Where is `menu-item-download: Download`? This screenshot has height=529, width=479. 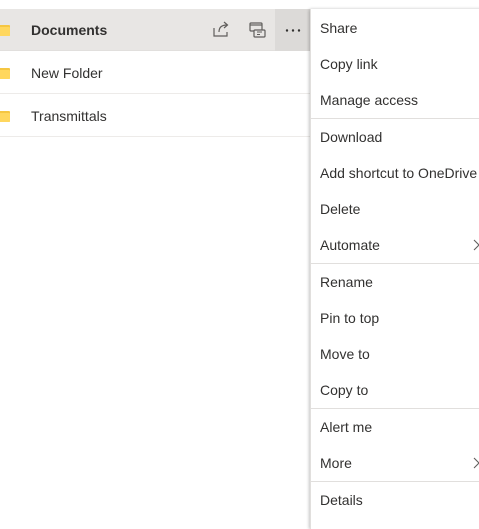 menu-item-download: Download is located at coordinates (395, 137).